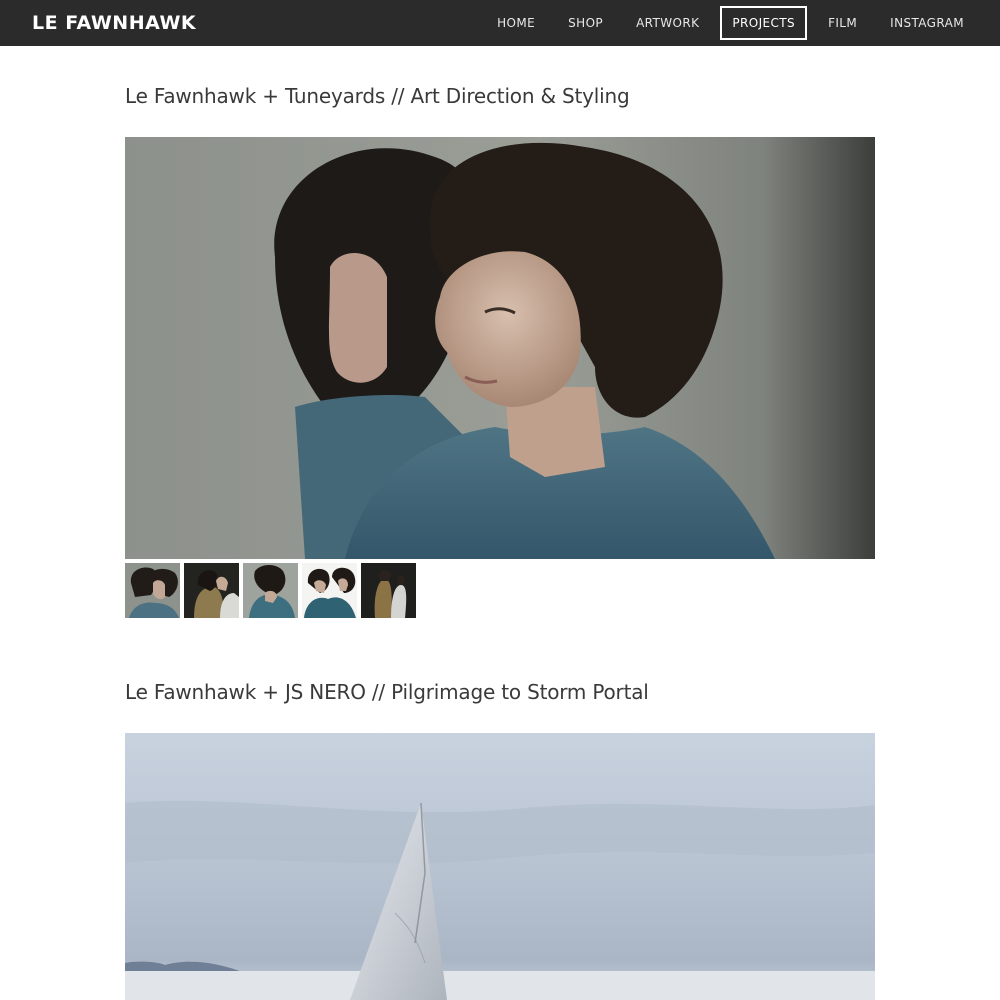 The image size is (1000, 1000). Describe the element at coordinates (927, 23) in the screenshot. I see `nav-item-instagram: INSTAGRAM` at that location.